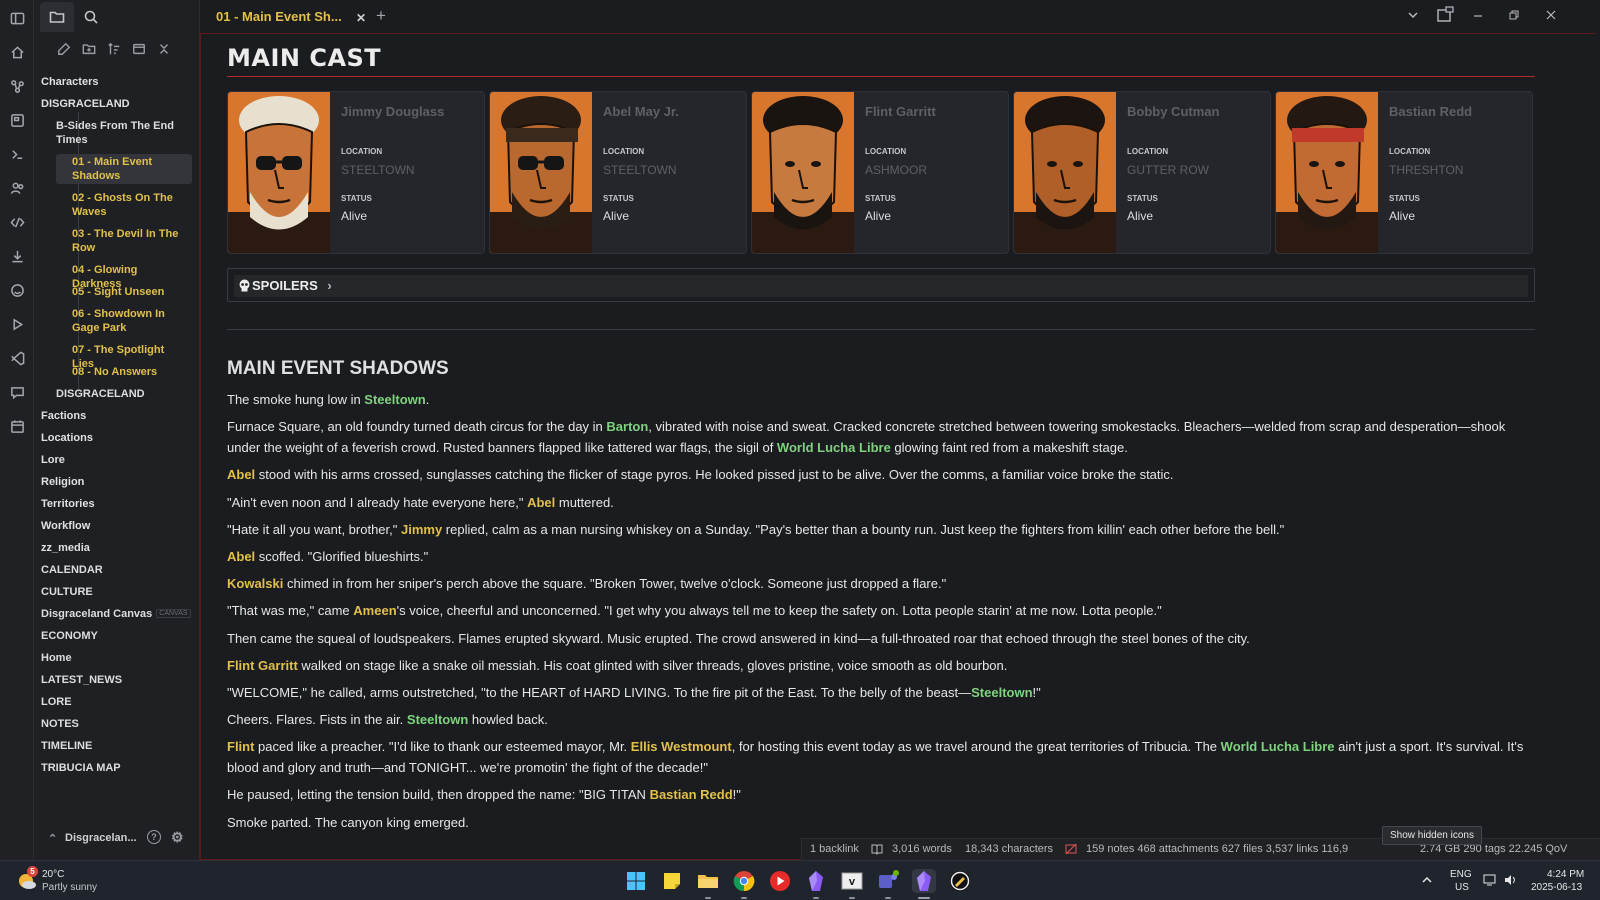 This screenshot has width=1600, height=900. Describe the element at coordinates (116, 702) in the screenshot. I see `tree-item: LORE` at that location.